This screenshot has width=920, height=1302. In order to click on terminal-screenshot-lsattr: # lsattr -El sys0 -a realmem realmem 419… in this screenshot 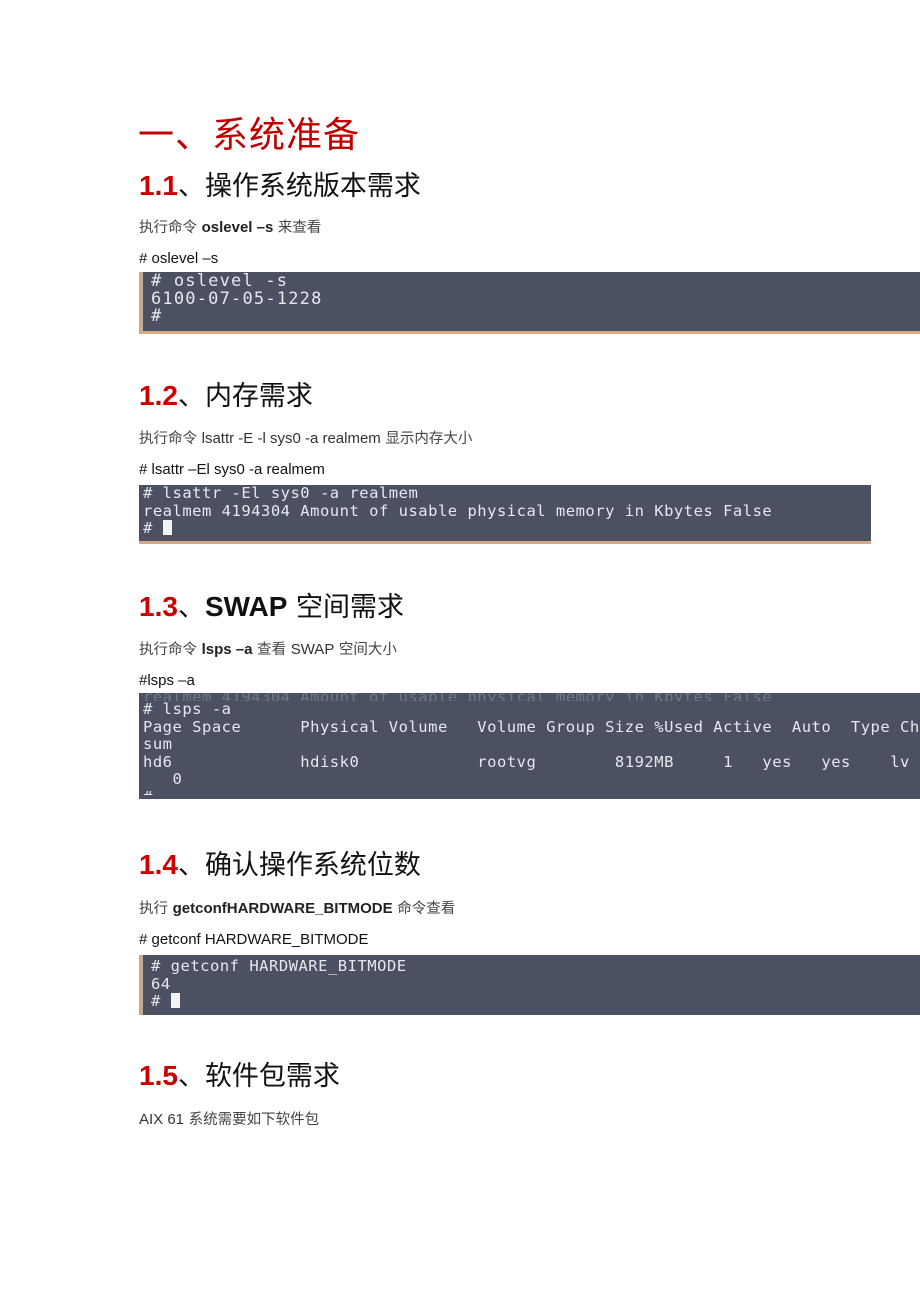, I will do `click(505, 514)`.